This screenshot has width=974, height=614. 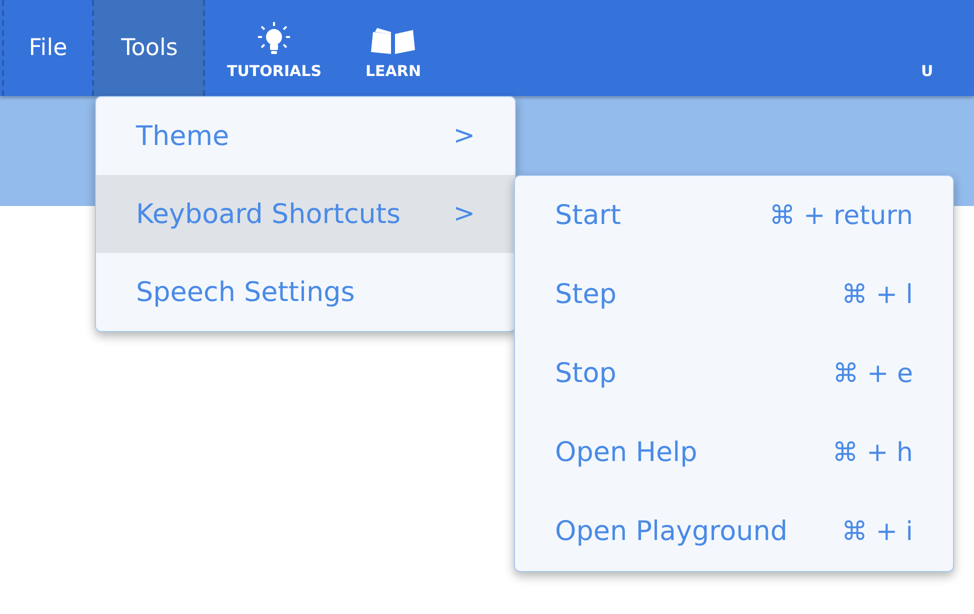 I want to click on menu-item: Keyboard Shortcuts >, so click(x=305, y=214).